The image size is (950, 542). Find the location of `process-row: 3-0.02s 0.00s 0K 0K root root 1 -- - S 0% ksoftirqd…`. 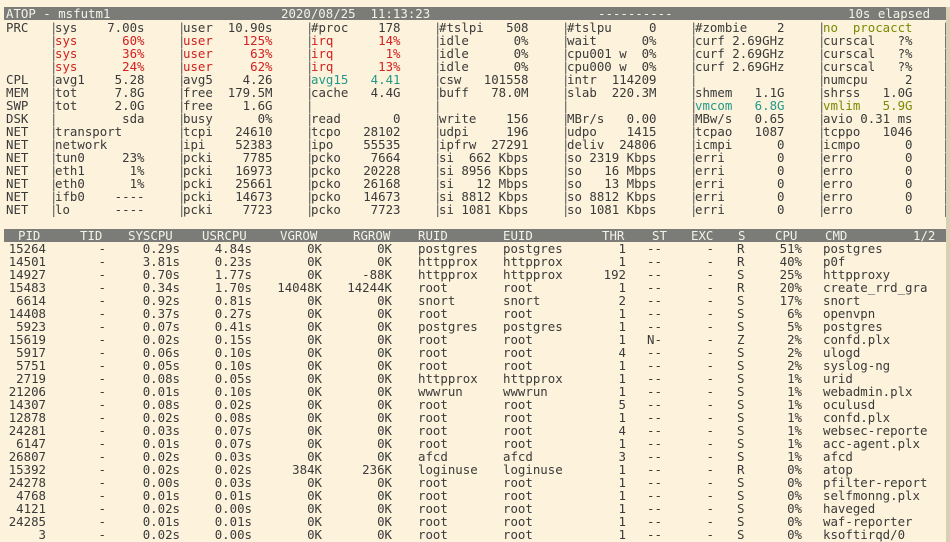

process-row: 3-0.02s 0.00s 0K 0K root root 1 -- - S 0% ksoftirqd… is located at coordinates (475, 534).